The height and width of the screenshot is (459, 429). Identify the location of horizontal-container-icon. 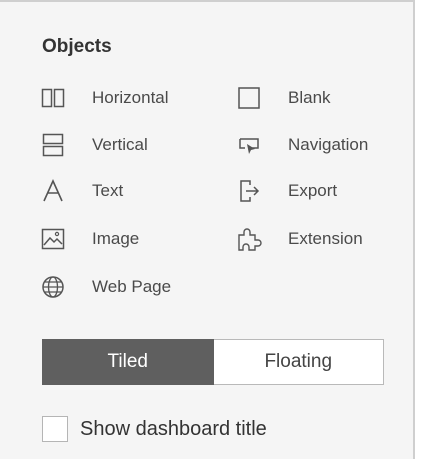
(53, 98).